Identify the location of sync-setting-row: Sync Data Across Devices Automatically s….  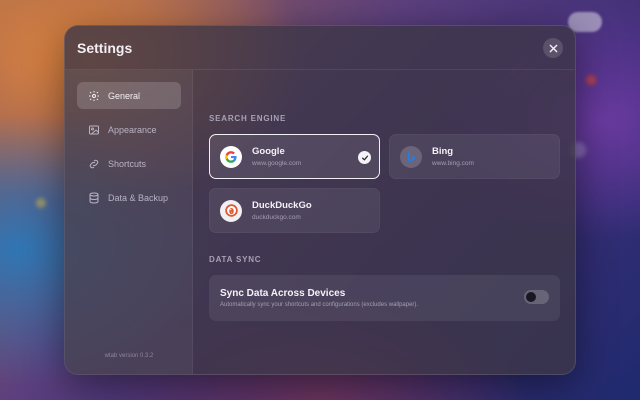
(384, 298).